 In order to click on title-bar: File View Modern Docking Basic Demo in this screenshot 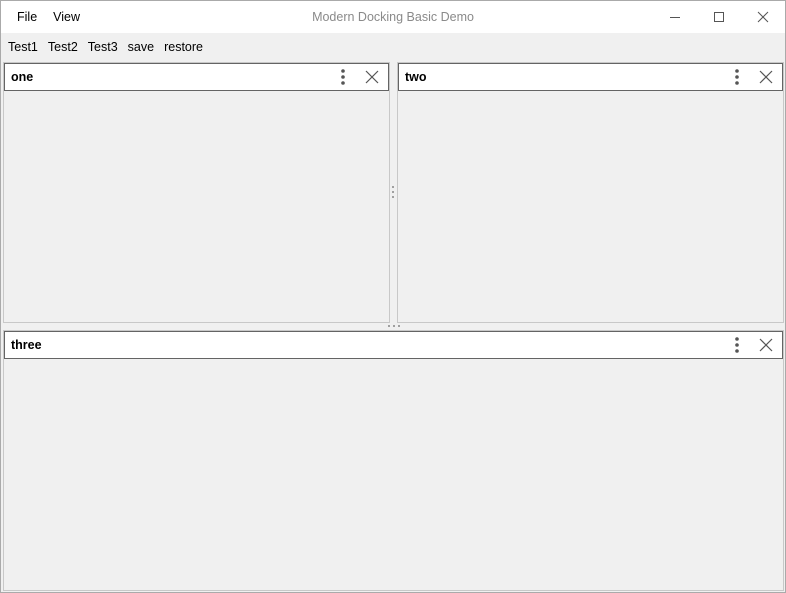, I will do `click(393, 17)`.